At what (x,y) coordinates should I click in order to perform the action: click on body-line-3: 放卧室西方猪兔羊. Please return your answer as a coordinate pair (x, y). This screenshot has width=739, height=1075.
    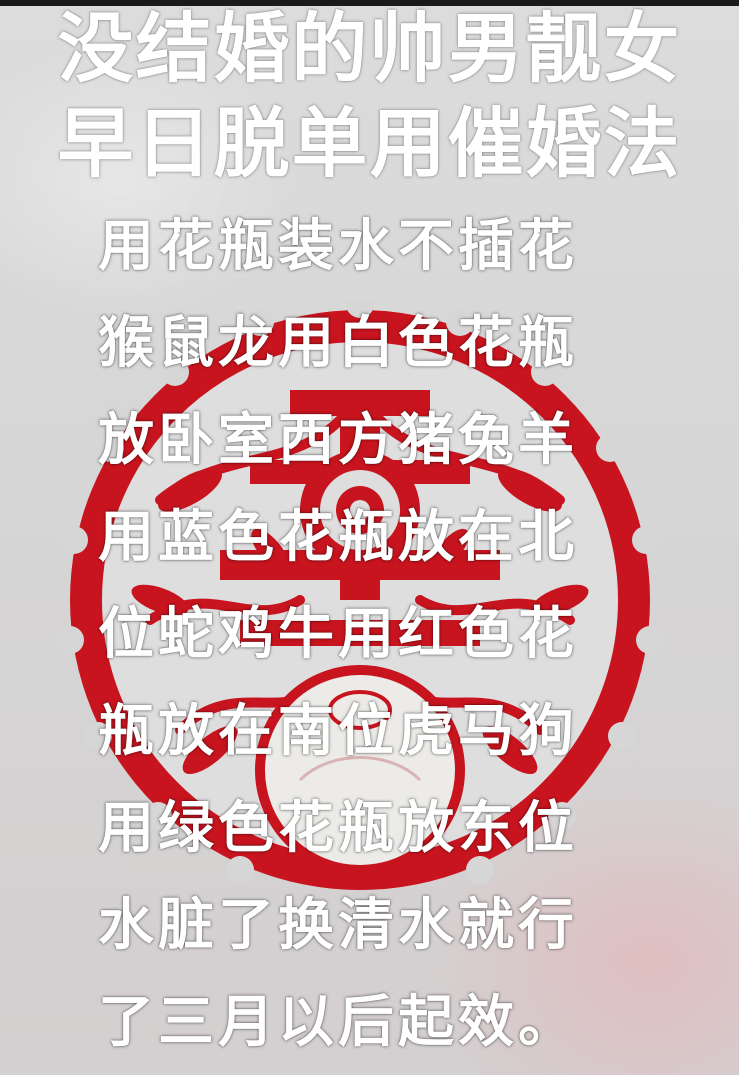
    Looking at the image, I should click on (338, 440).